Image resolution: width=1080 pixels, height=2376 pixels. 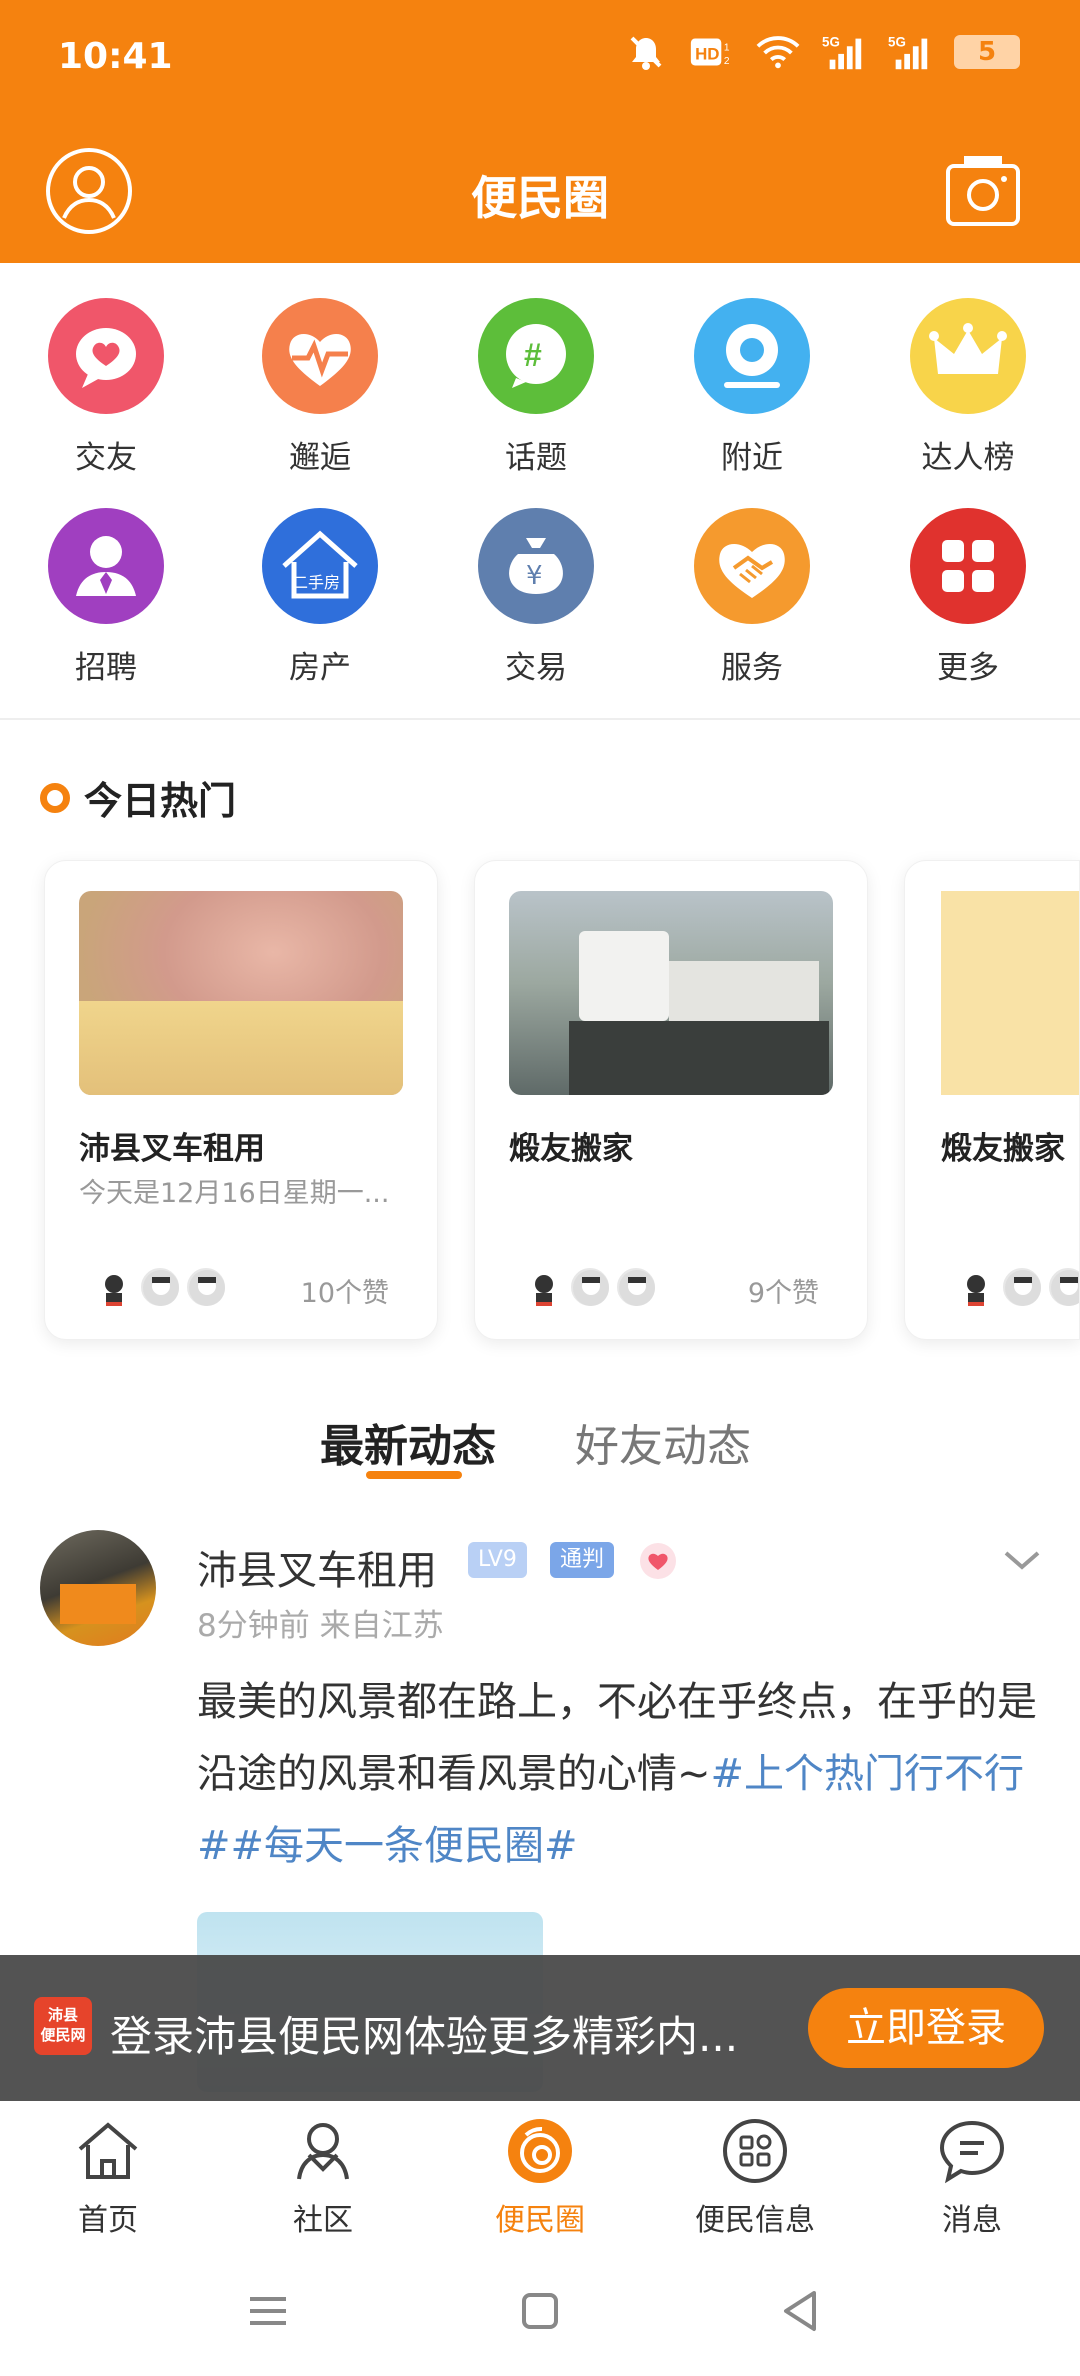 What do you see at coordinates (582, 1560) in the screenshot?
I see `role-badge: 通判` at bounding box center [582, 1560].